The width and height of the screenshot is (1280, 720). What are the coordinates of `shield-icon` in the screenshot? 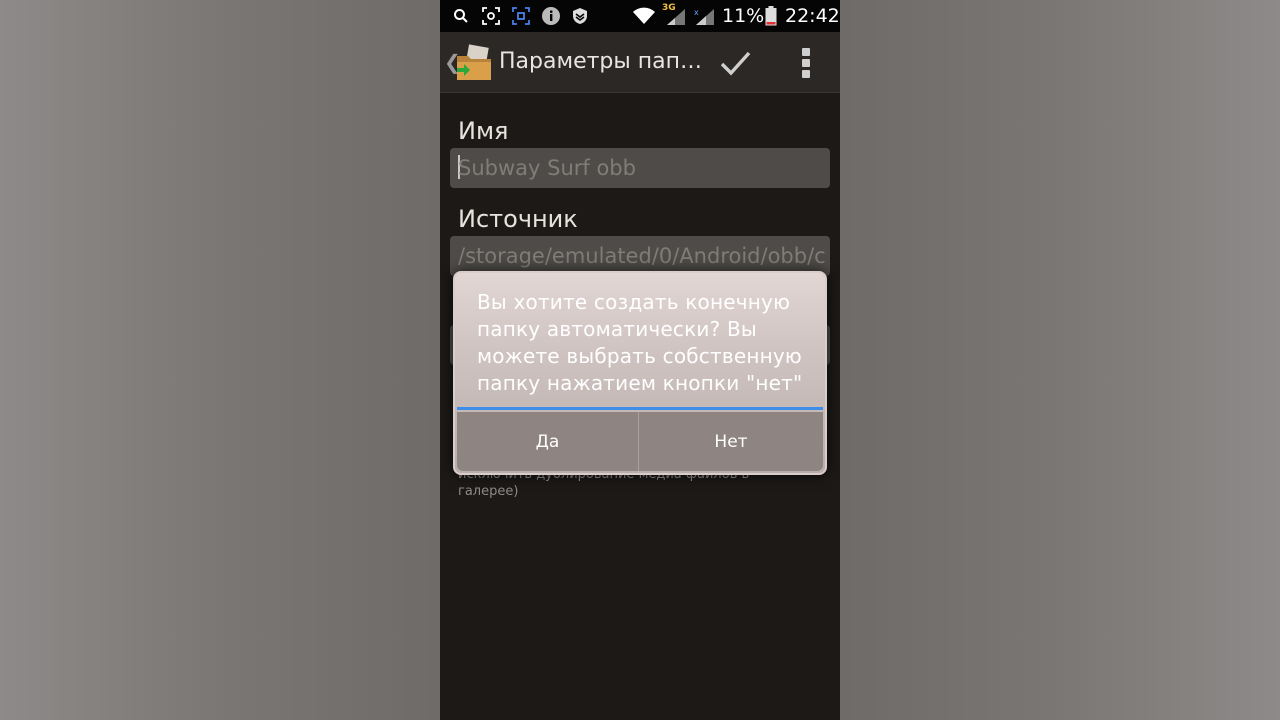 It's located at (580, 16).